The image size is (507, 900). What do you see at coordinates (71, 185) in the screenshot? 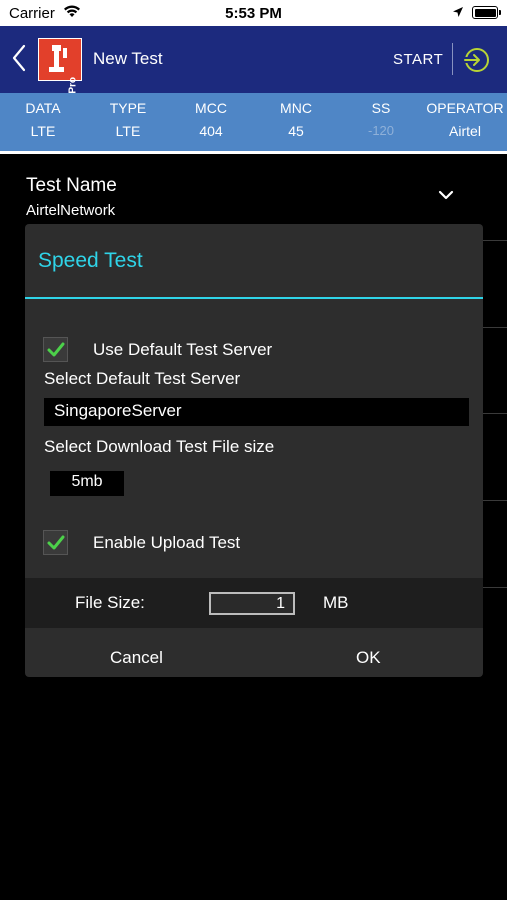
I see `test-name-label: Test Name` at bounding box center [71, 185].